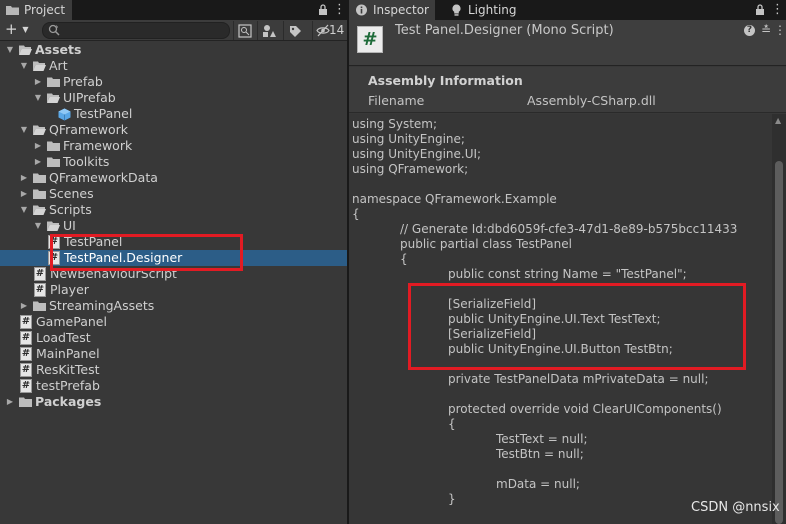  What do you see at coordinates (86, 161) in the screenshot?
I see `tree-item-label: Toolkits` at bounding box center [86, 161].